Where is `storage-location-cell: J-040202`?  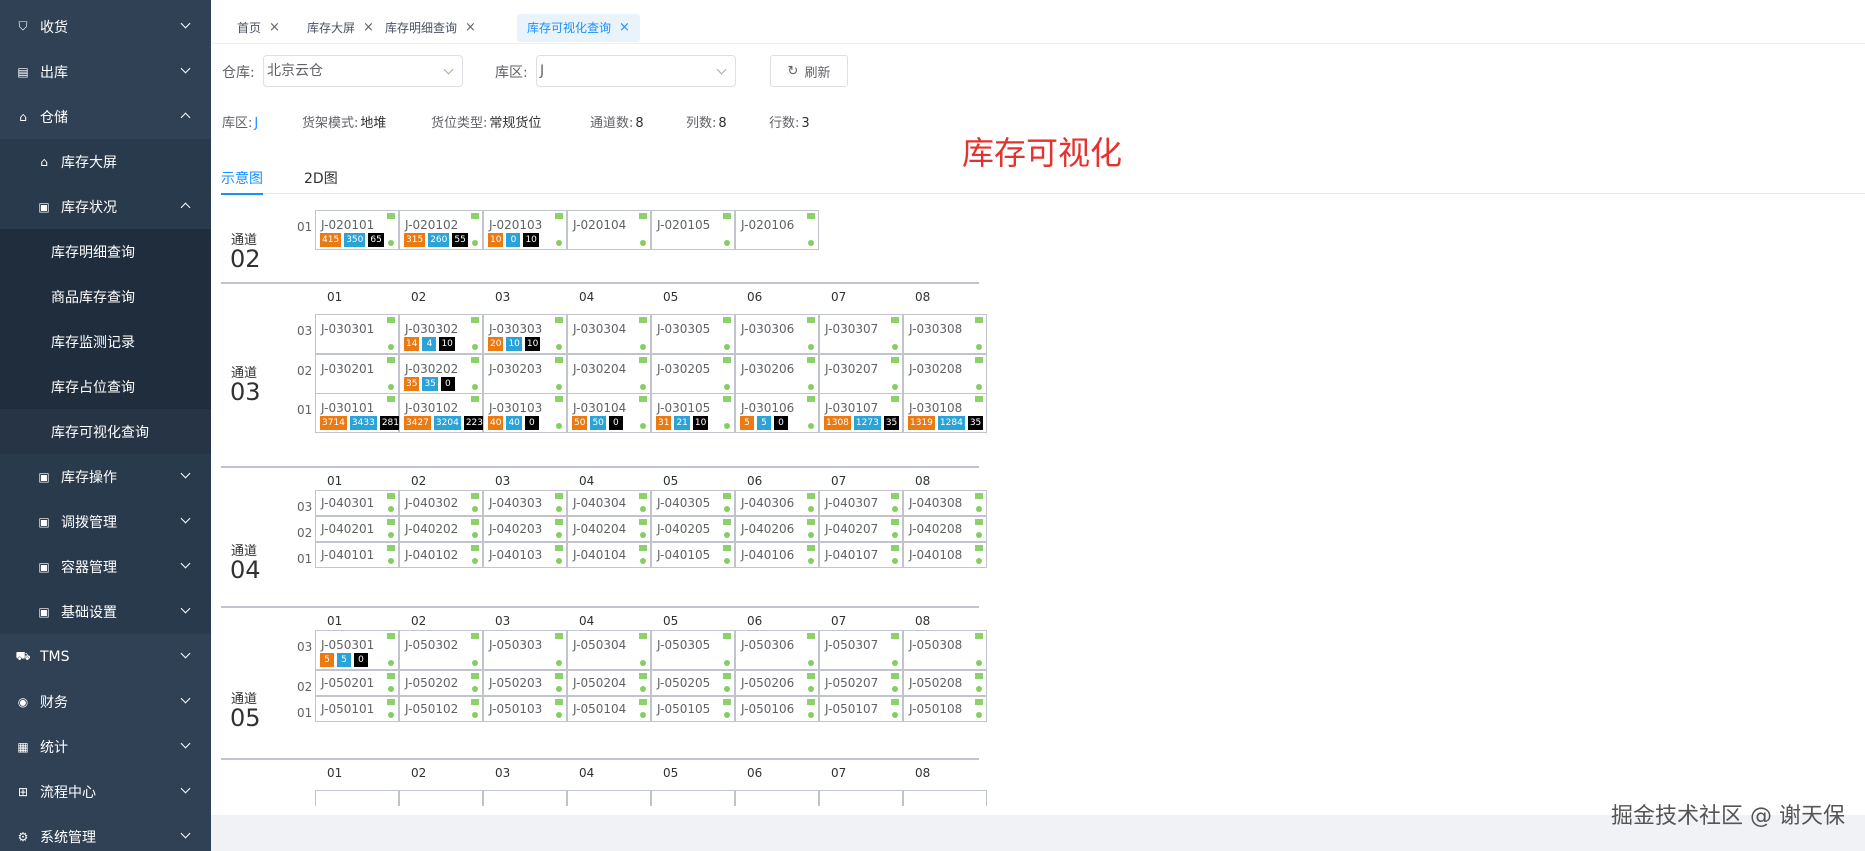 storage-location-cell: J-040202 is located at coordinates (441, 529).